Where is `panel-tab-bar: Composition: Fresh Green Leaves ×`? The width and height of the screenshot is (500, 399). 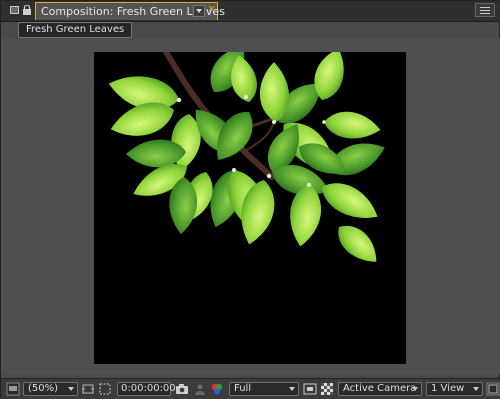 panel-tab-bar: Composition: Fresh Green Leaves × is located at coordinates (250, 11).